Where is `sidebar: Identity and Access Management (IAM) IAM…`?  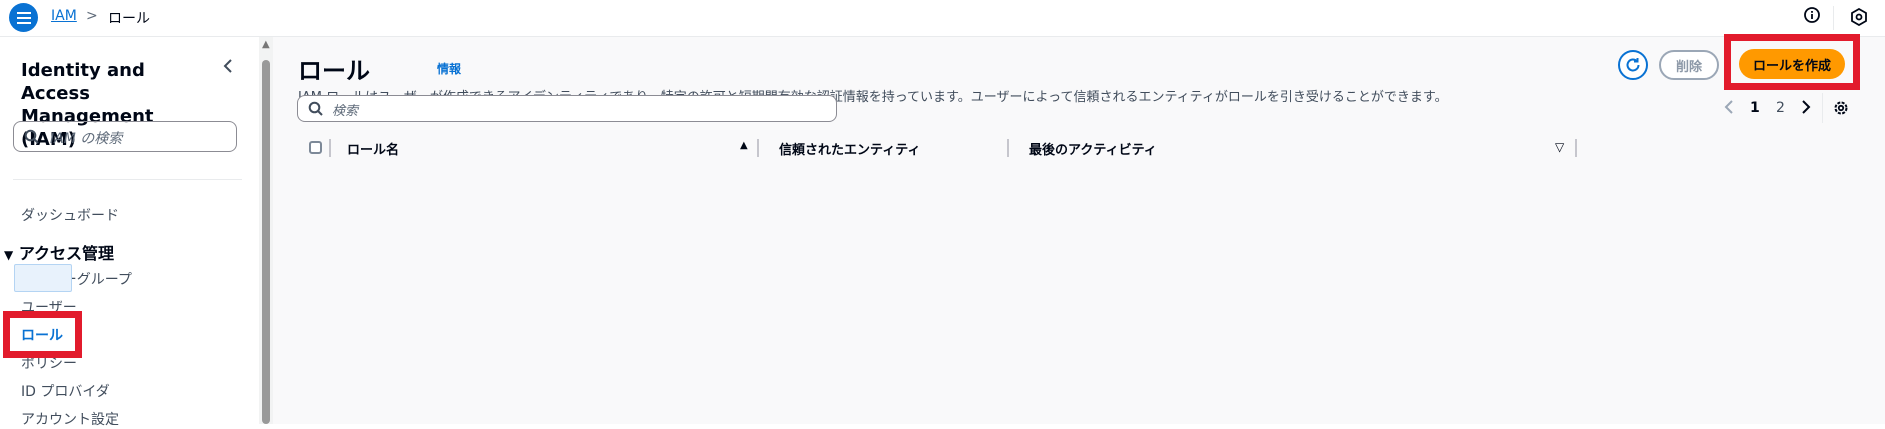
sidebar: Identity and Access Management (IAM) IAM… is located at coordinates (131, 232).